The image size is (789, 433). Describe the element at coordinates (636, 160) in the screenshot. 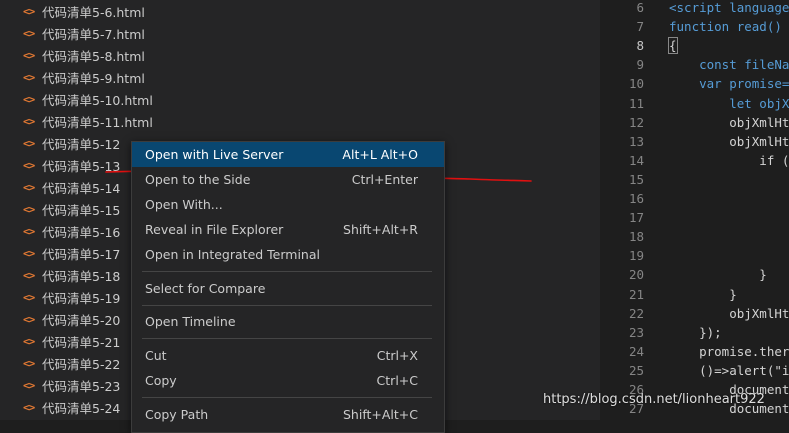

I see `line-number: 14` at that location.